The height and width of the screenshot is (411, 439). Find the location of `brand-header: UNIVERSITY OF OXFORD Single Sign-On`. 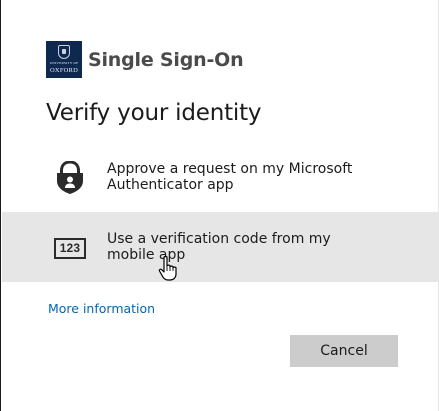

brand-header: UNIVERSITY OF OXFORD Single Sign-On is located at coordinates (145, 59).